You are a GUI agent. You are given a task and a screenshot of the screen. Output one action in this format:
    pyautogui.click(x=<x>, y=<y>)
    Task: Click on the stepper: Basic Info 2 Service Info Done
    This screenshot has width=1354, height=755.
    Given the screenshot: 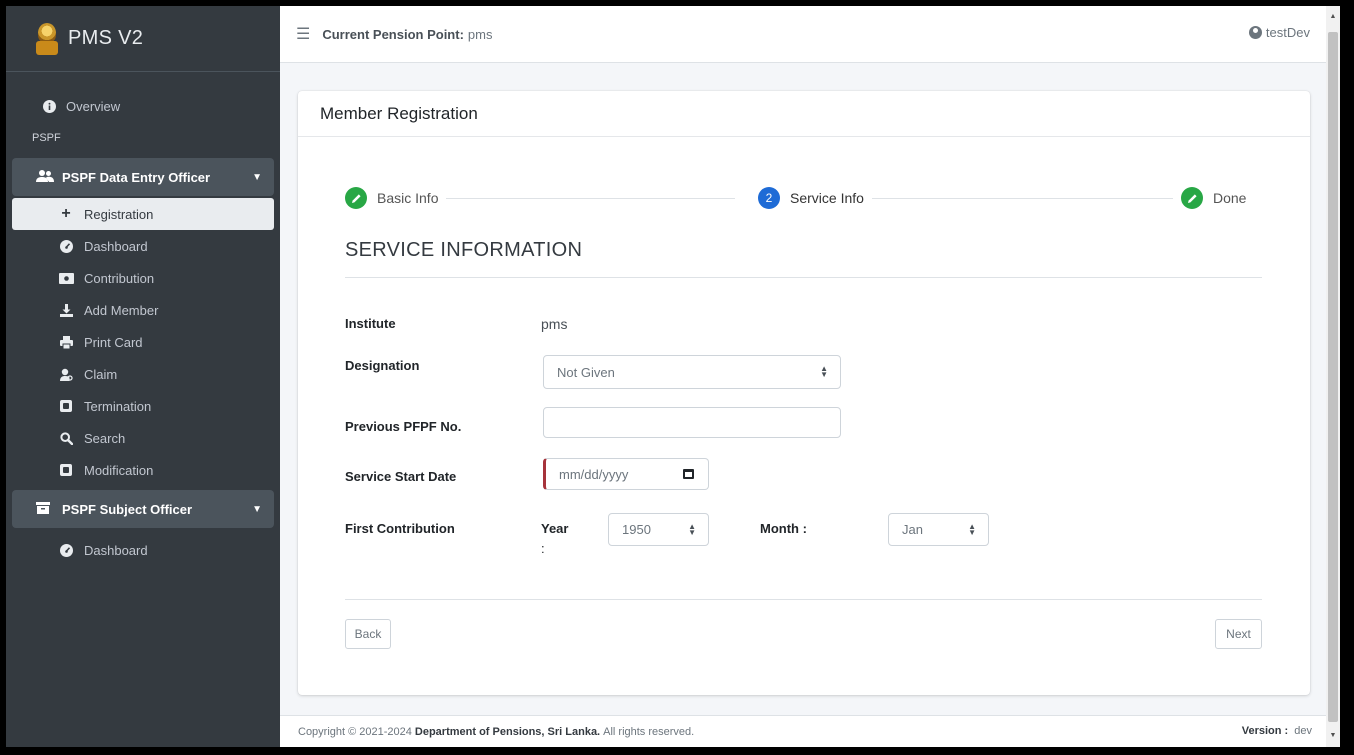 What is the action you would take?
    pyautogui.click(x=803, y=198)
    